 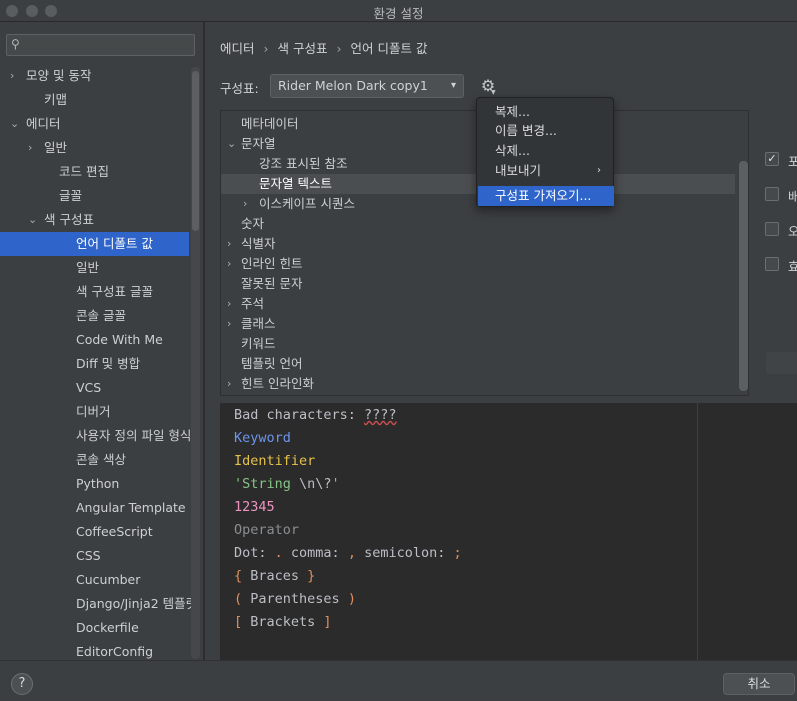 I want to click on preview-line-parentheses: ( Parentheses ), so click(x=295, y=599).